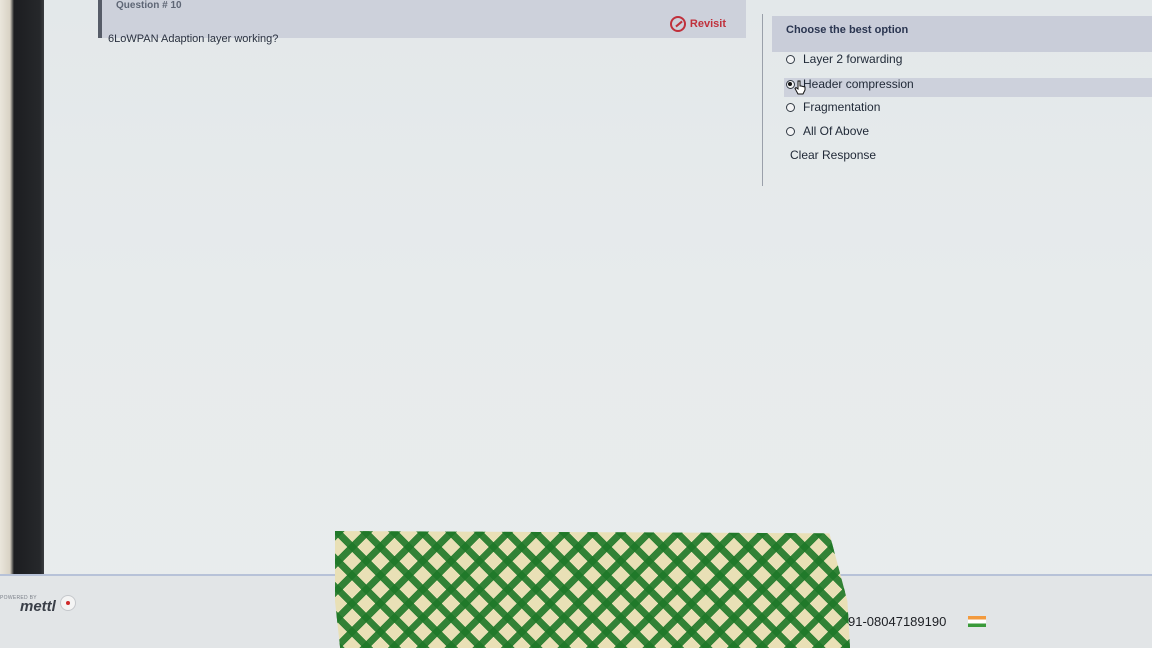 This screenshot has height=648, width=1152. I want to click on option-fragmentation: Fragmentation, so click(833, 107).